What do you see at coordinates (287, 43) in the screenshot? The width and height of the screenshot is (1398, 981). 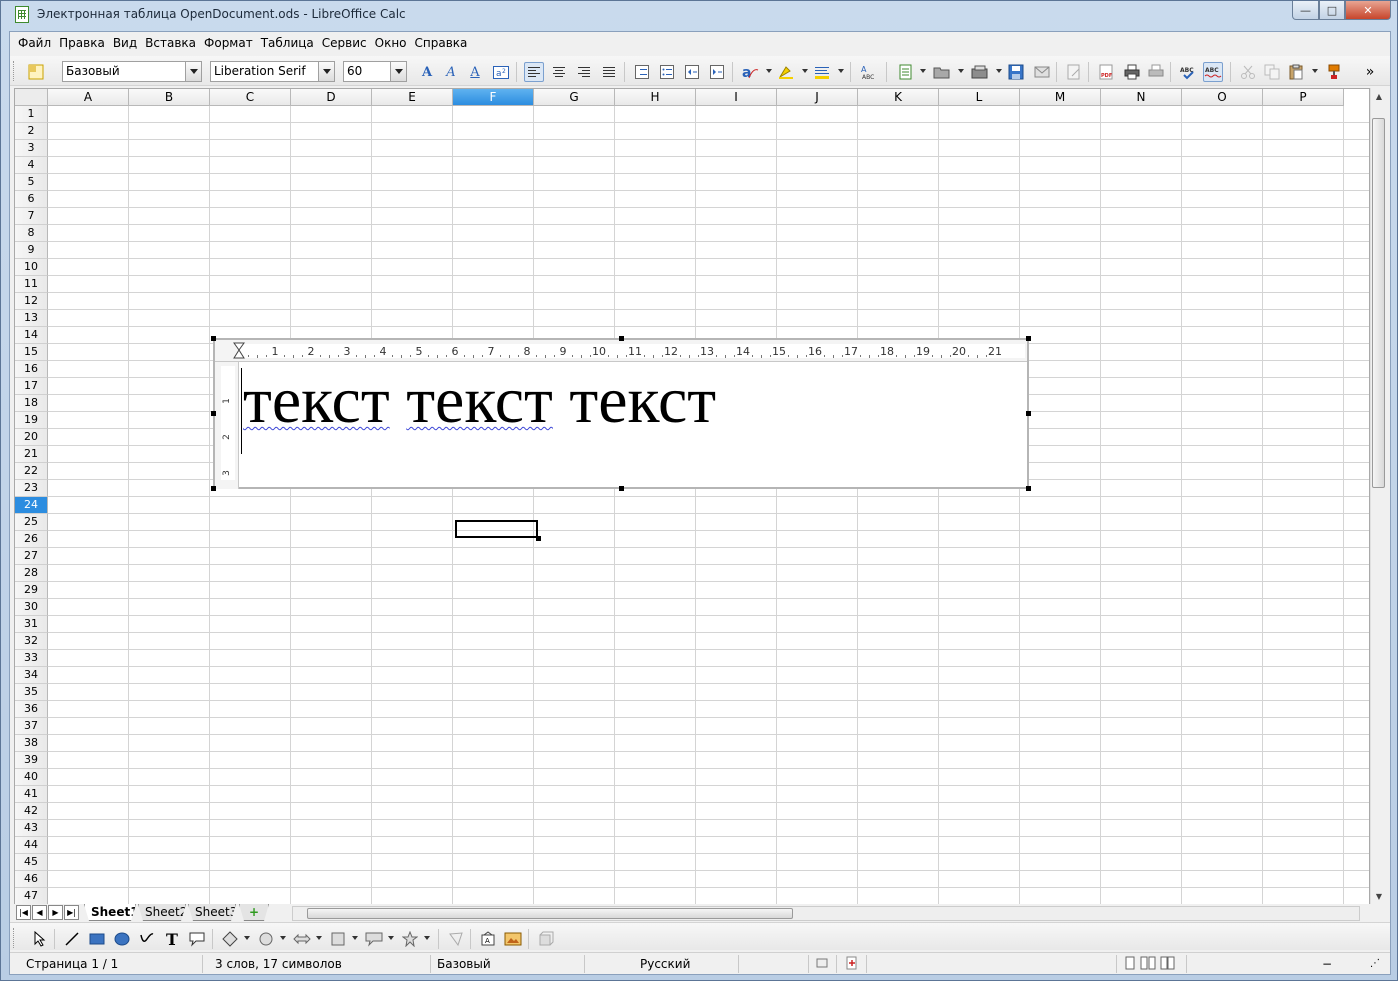 I see `menu-item-5: Таблица` at bounding box center [287, 43].